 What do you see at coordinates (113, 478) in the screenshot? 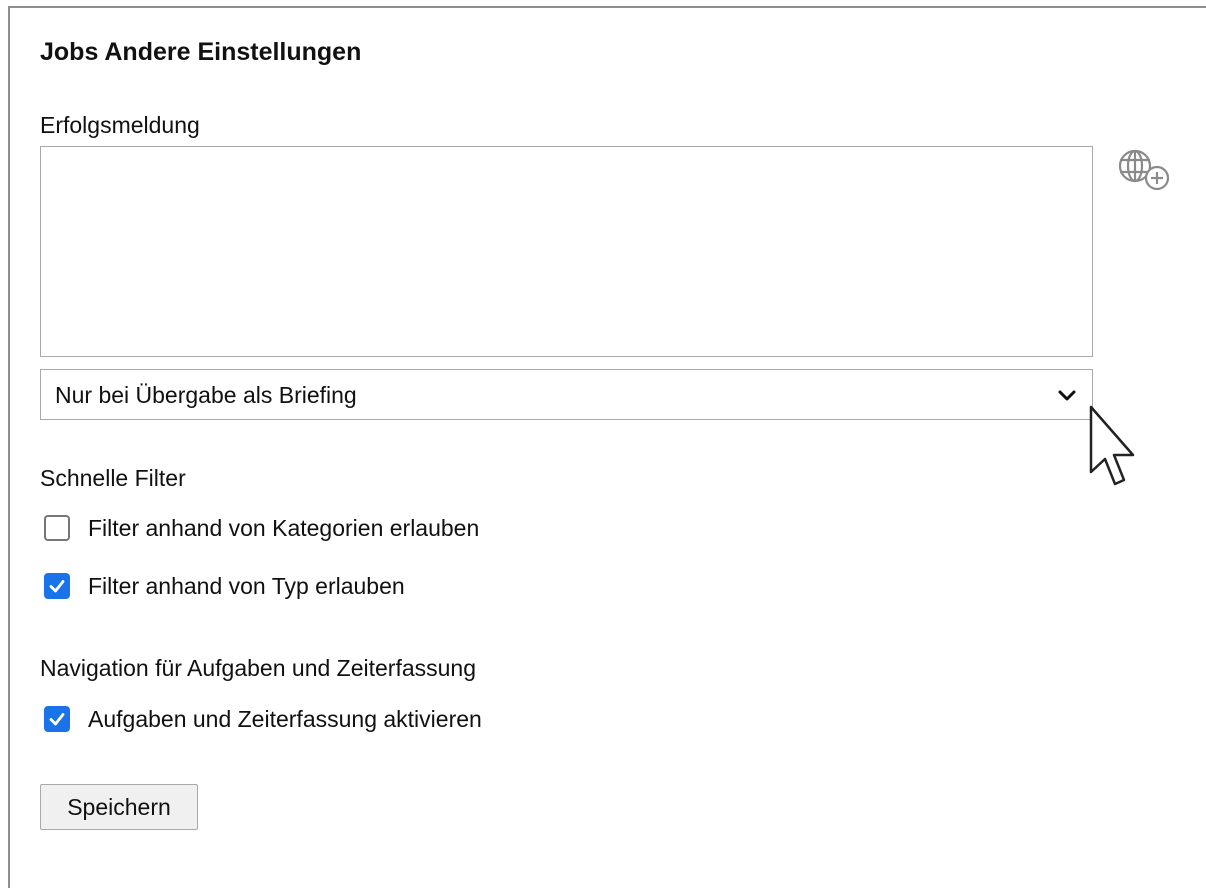
I see `quick-filters-heading: Schnelle Filter` at bounding box center [113, 478].